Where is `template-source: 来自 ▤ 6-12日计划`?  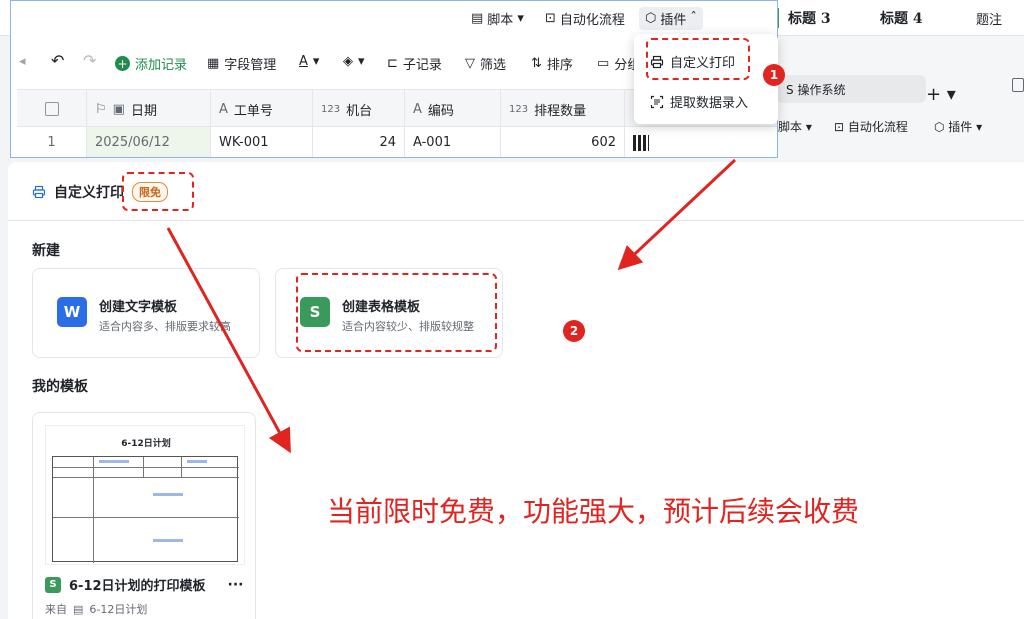
template-source: 来自 ▤ 6-12日计划 is located at coordinates (96, 609).